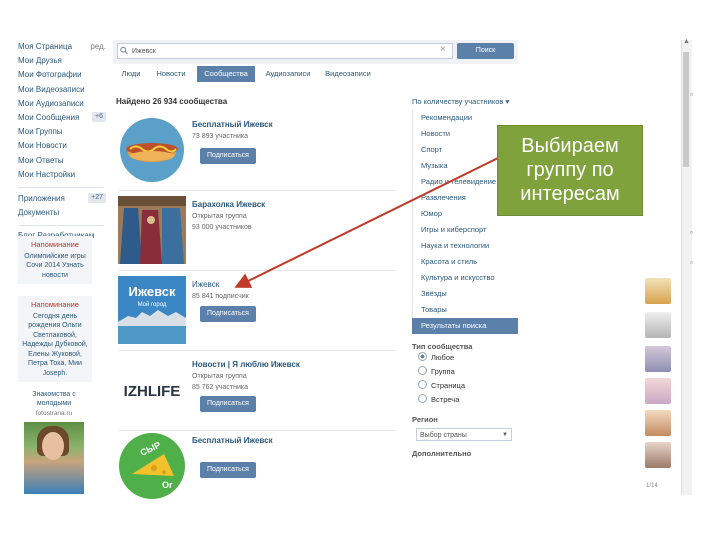 Image resolution: width=720 pixels, height=540 pixels. I want to click on scroll-up-icon: ▲, so click(686, 41).